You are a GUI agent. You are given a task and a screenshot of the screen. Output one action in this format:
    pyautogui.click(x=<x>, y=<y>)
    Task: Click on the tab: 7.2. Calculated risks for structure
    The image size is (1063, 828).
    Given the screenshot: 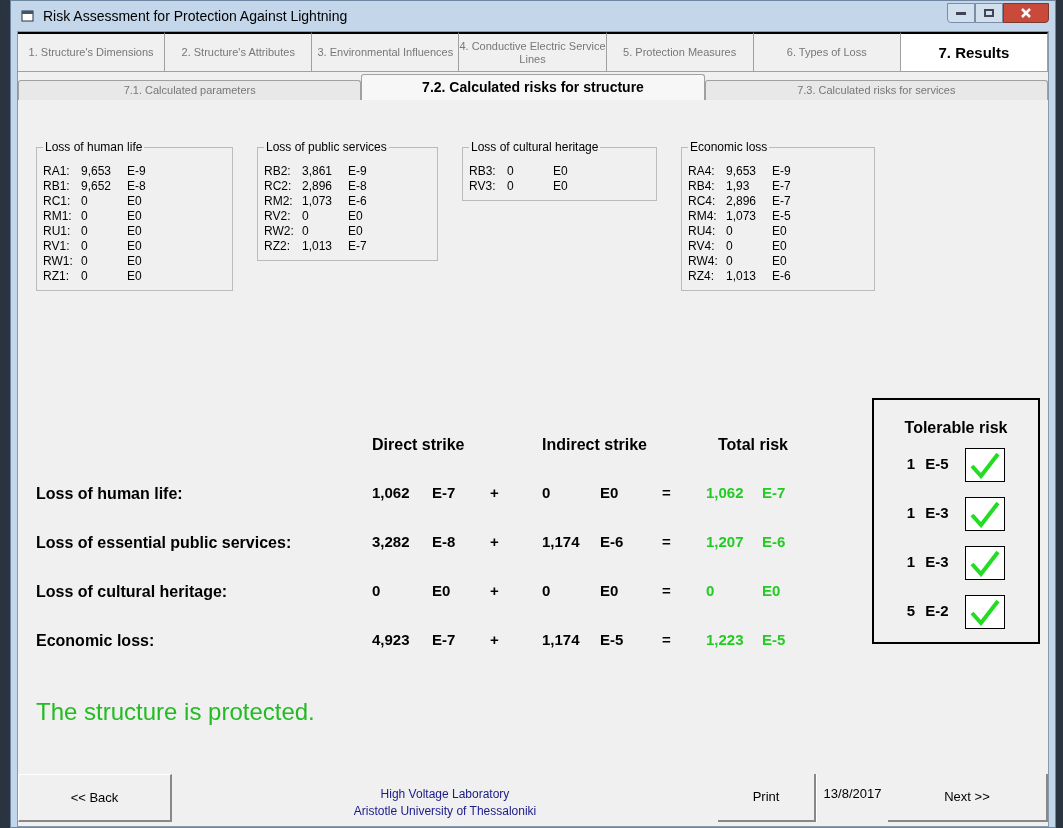 What is the action you would take?
    pyautogui.click(x=533, y=87)
    